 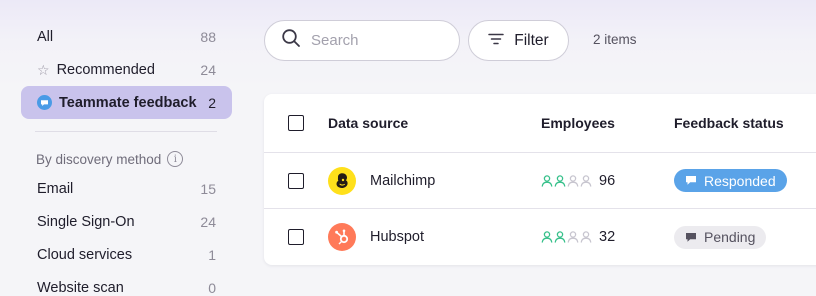 What do you see at coordinates (730, 237) in the screenshot?
I see `status-label: Pending` at bounding box center [730, 237].